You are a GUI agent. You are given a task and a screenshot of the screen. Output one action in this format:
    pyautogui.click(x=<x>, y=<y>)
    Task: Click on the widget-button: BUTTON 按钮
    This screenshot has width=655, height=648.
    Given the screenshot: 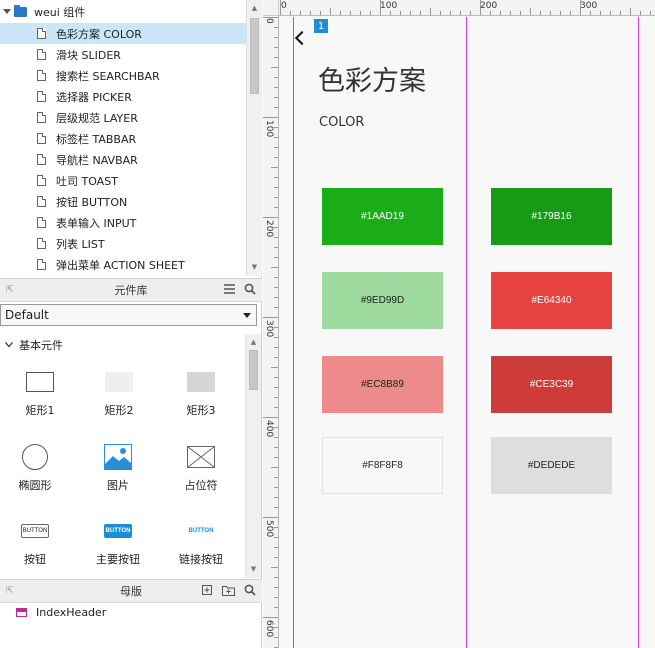 What is the action you would take?
    pyautogui.click(x=37, y=539)
    